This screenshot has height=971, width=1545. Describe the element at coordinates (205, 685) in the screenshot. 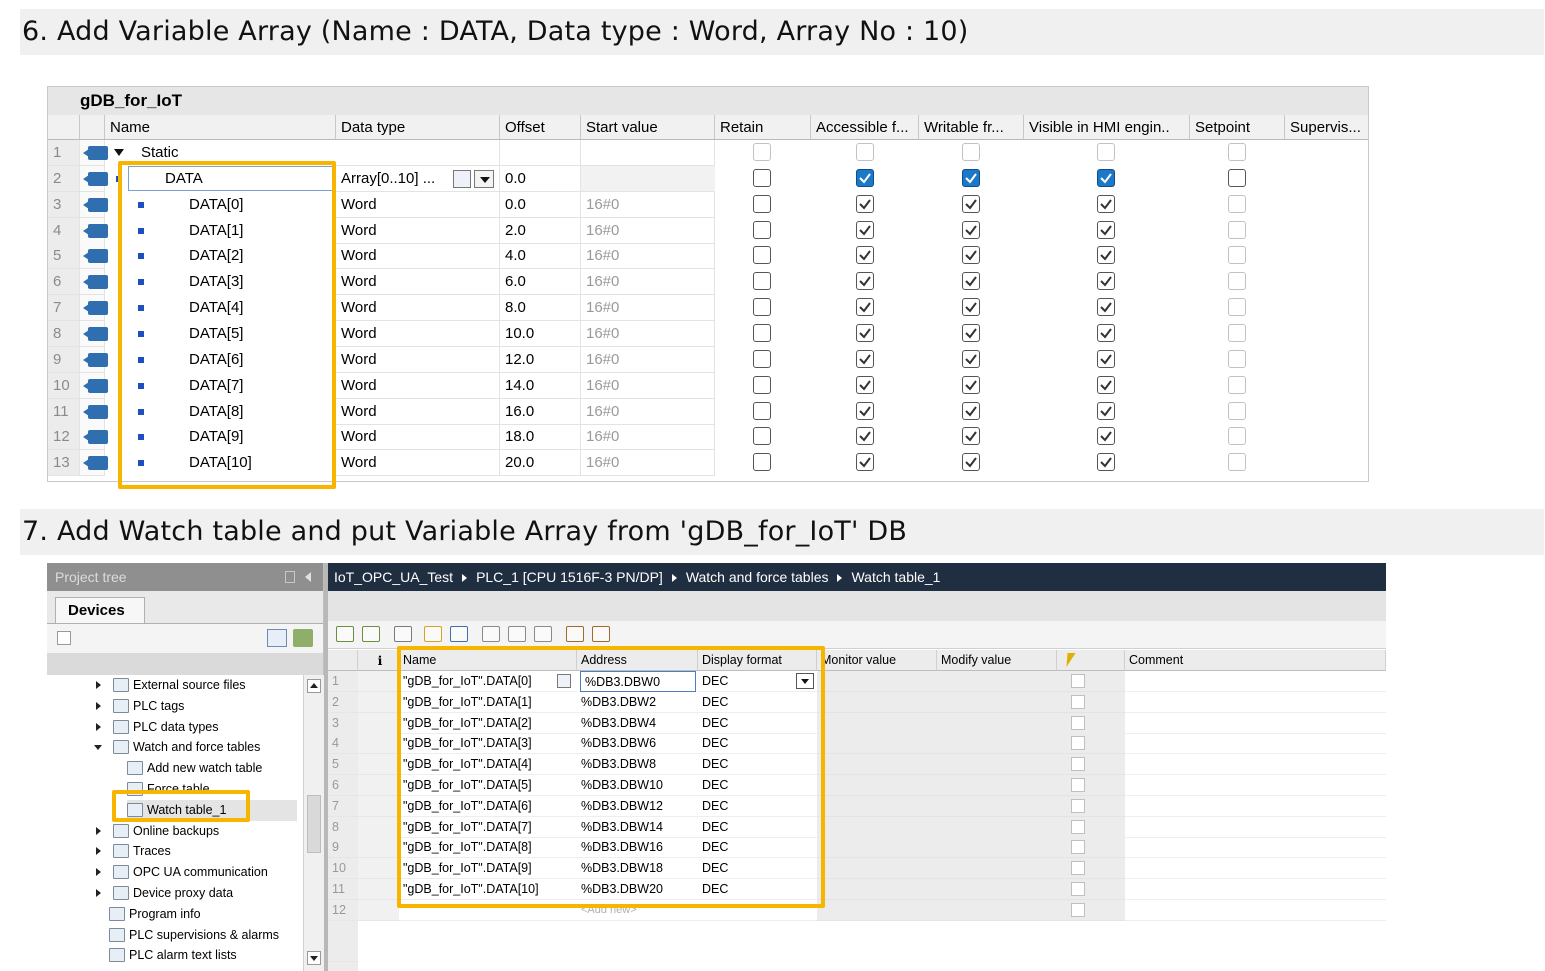

I see `tree-item: External source files` at that location.